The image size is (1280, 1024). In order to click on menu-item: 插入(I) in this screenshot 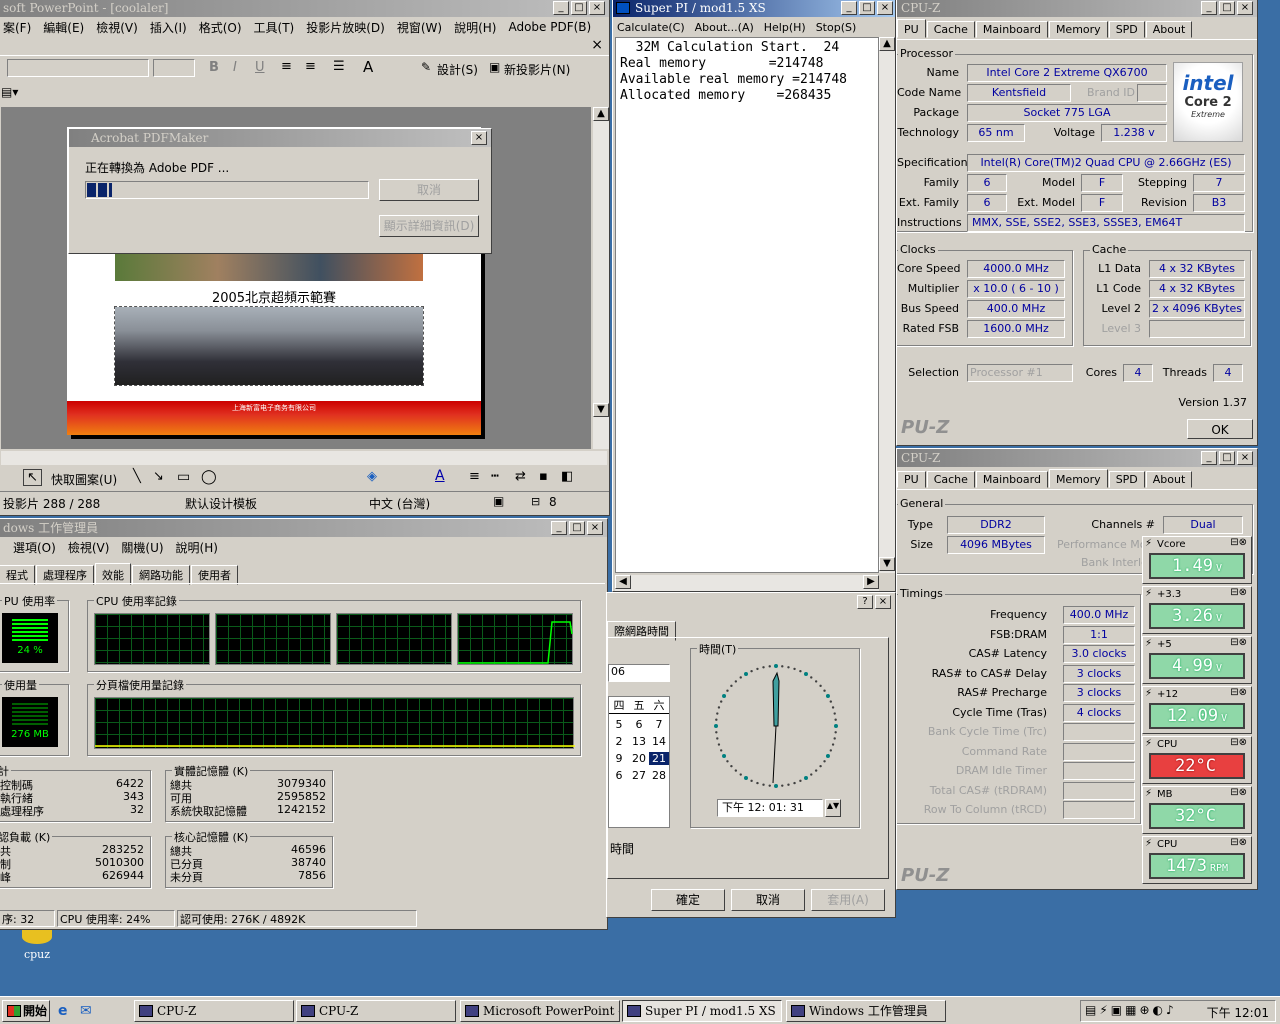, I will do `click(168, 27)`.